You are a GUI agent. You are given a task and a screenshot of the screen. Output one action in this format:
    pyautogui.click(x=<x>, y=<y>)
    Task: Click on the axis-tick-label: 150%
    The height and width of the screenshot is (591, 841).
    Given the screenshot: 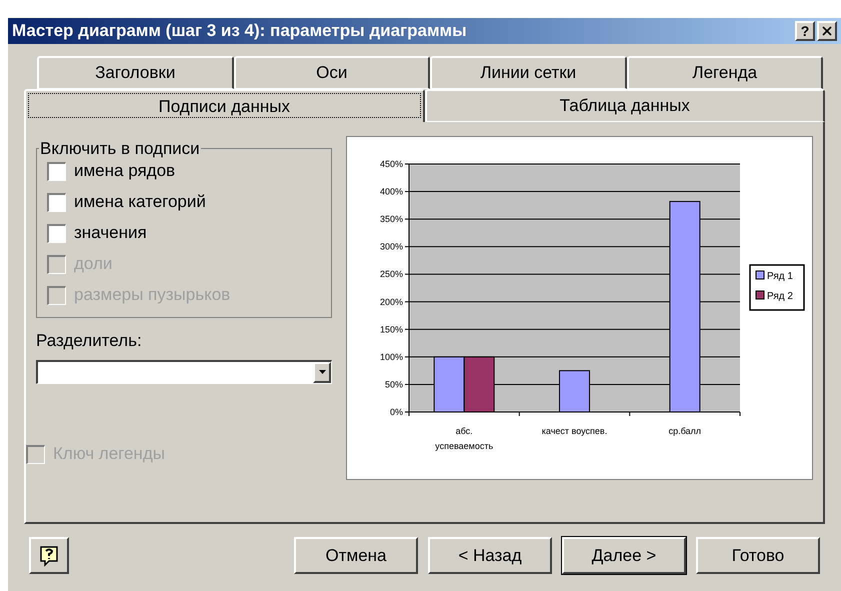 What is the action you would take?
    pyautogui.click(x=391, y=329)
    